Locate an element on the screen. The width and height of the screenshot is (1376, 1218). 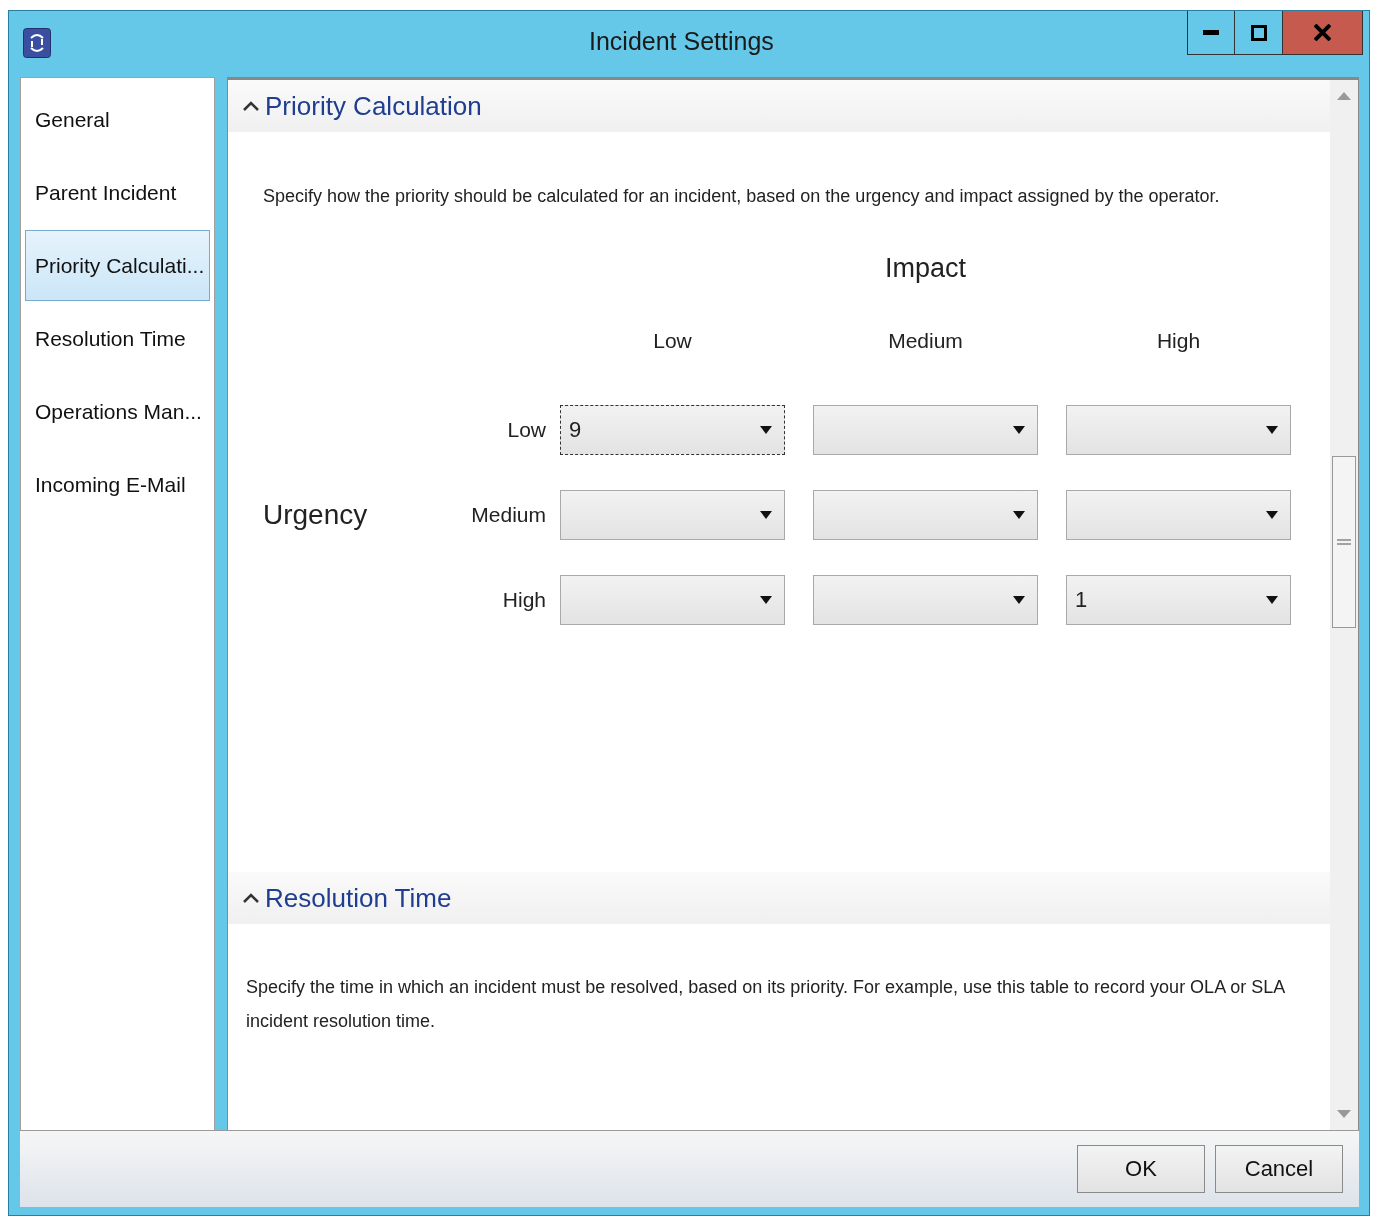
app-icon is located at coordinates (37, 43).